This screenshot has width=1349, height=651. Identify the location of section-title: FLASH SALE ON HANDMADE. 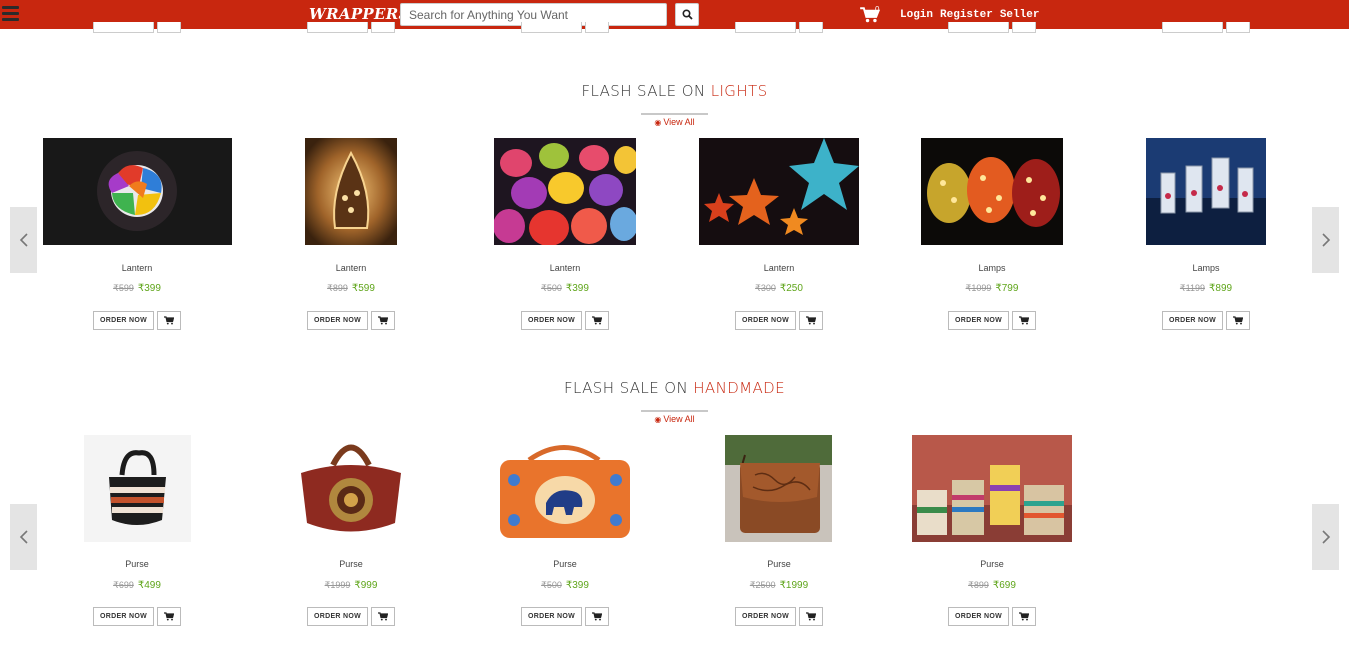
(674, 388).